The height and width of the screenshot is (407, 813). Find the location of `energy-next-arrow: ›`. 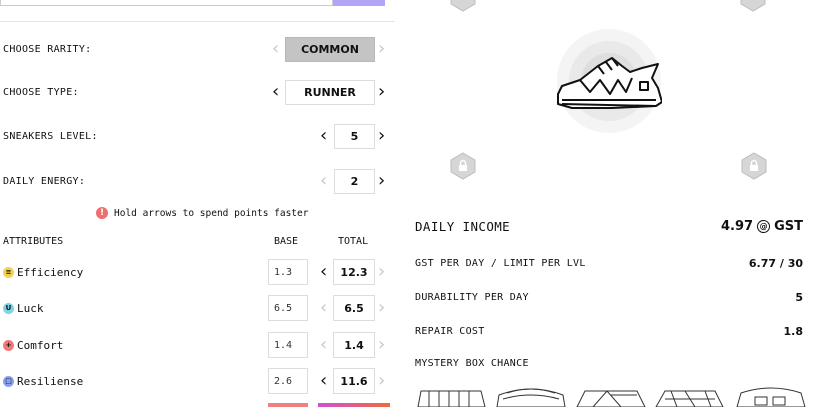

energy-next-arrow: › is located at coordinates (381, 181).